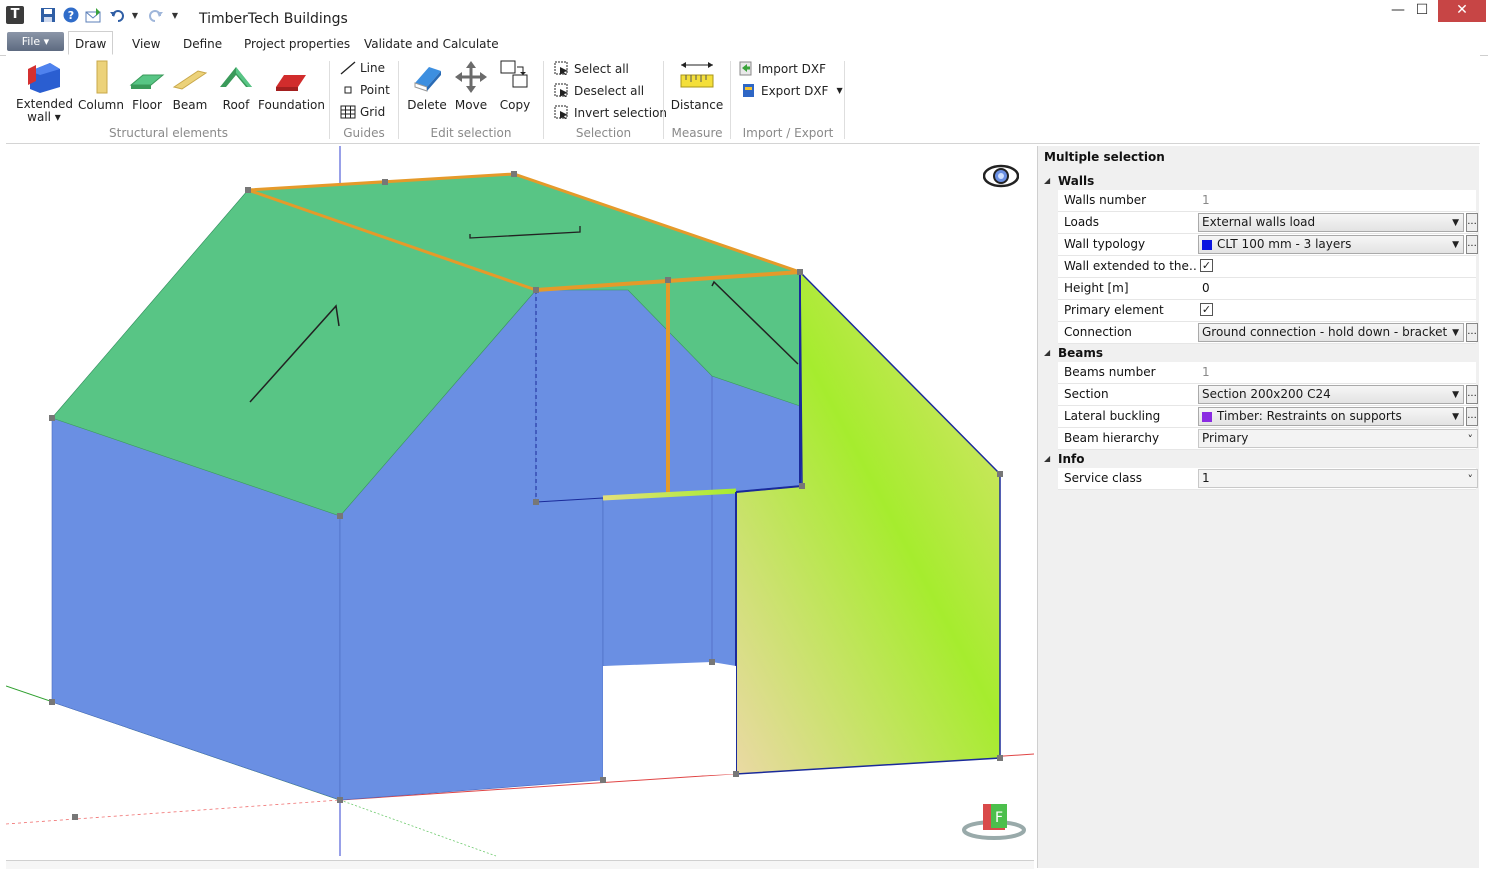  Describe the element at coordinates (156, 15) in the screenshot. I see `redo-icon` at that location.